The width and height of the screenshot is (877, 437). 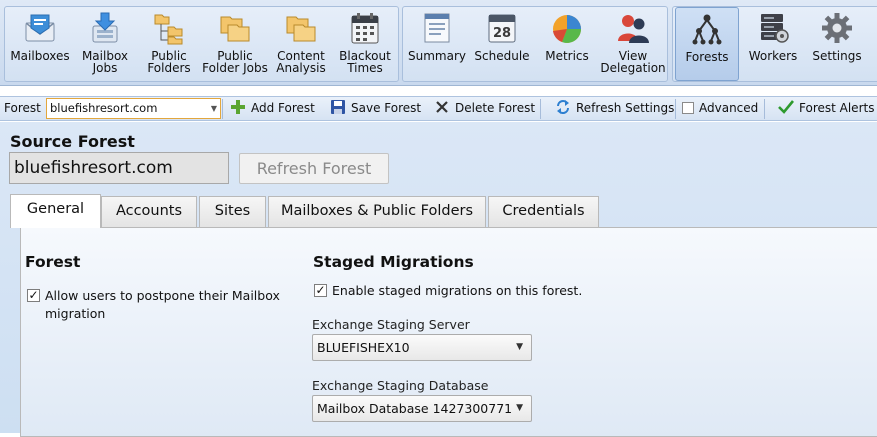 What do you see at coordinates (235, 62) in the screenshot?
I see `ribbon-label: Public Folder Jobs` at bounding box center [235, 62].